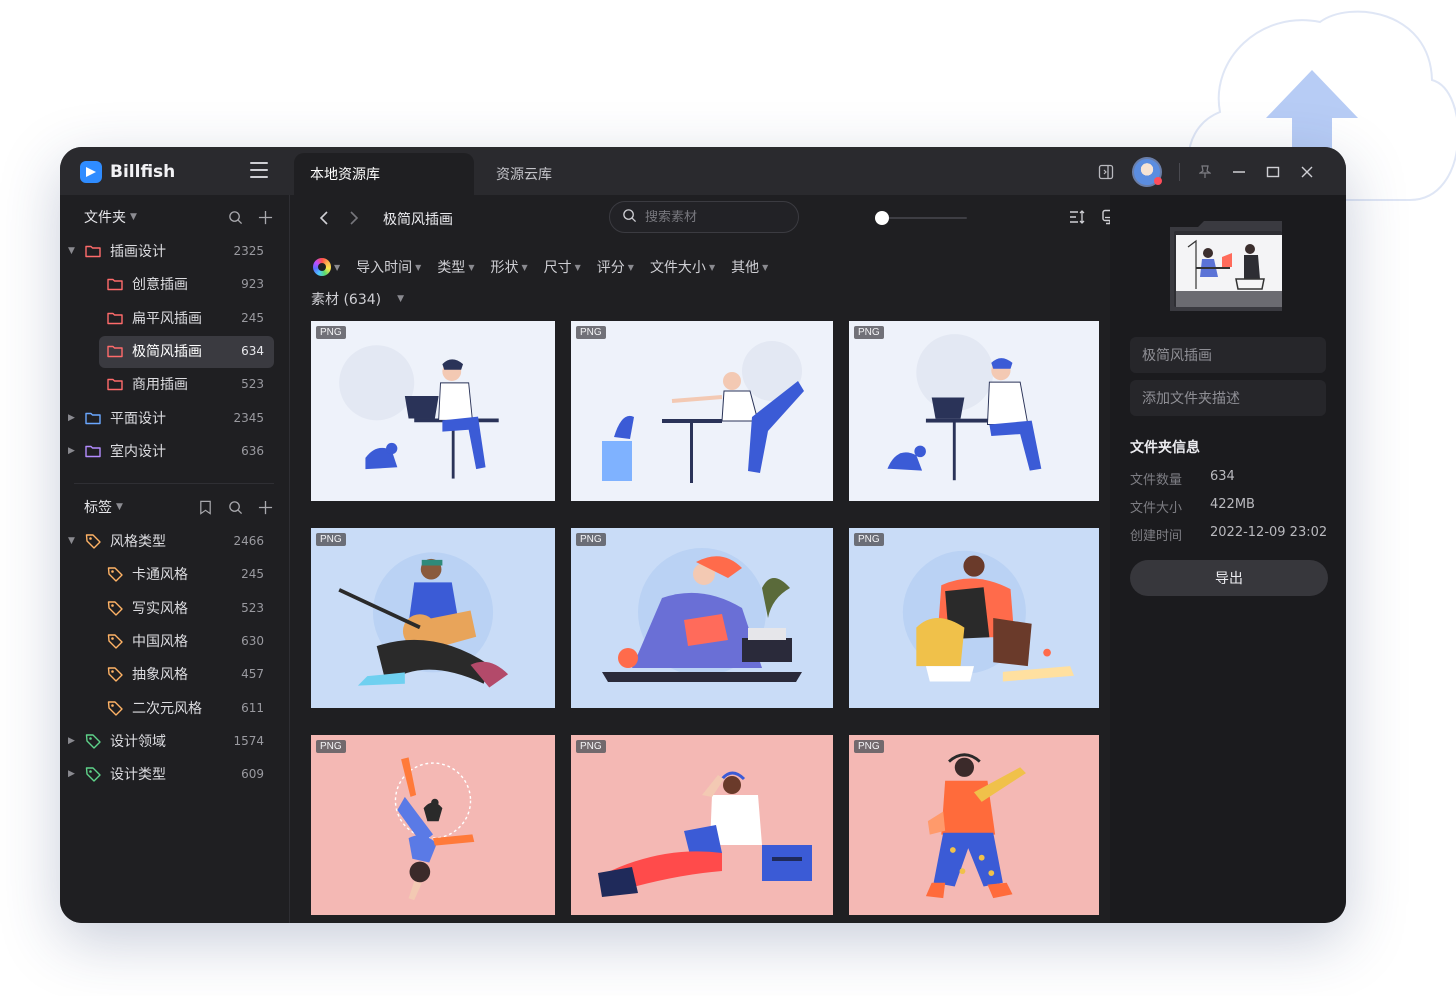 This screenshot has height=996, width=1456. What do you see at coordinates (1147, 172) in the screenshot?
I see `user-avatar` at bounding box center [1147, 172].